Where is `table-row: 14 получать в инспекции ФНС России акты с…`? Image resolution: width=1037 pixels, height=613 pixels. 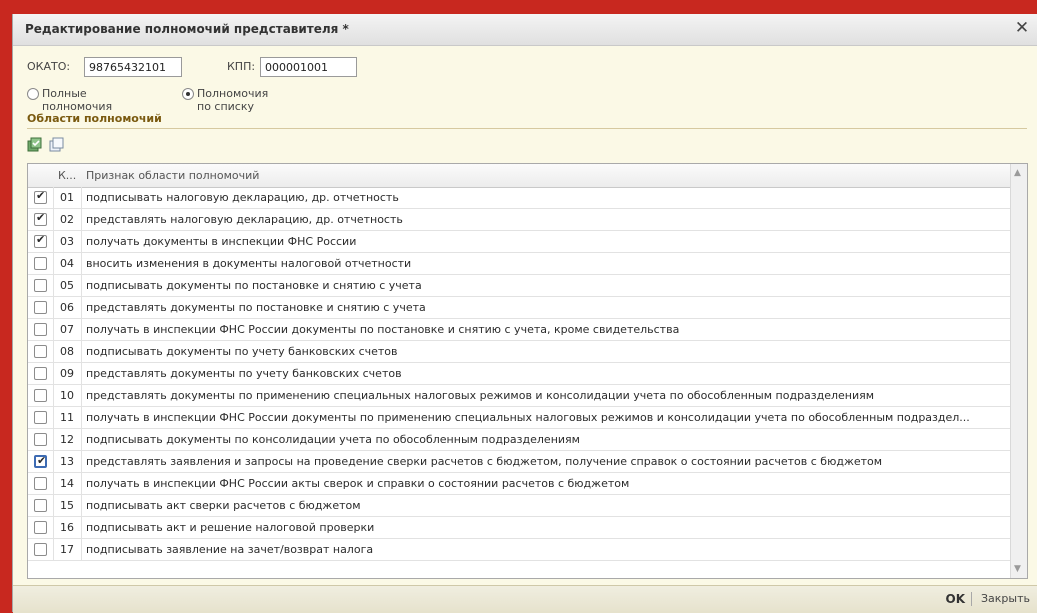 table-row: 14 получать в инспекции ФНС России акты с… is located at coordinates (519, 484).